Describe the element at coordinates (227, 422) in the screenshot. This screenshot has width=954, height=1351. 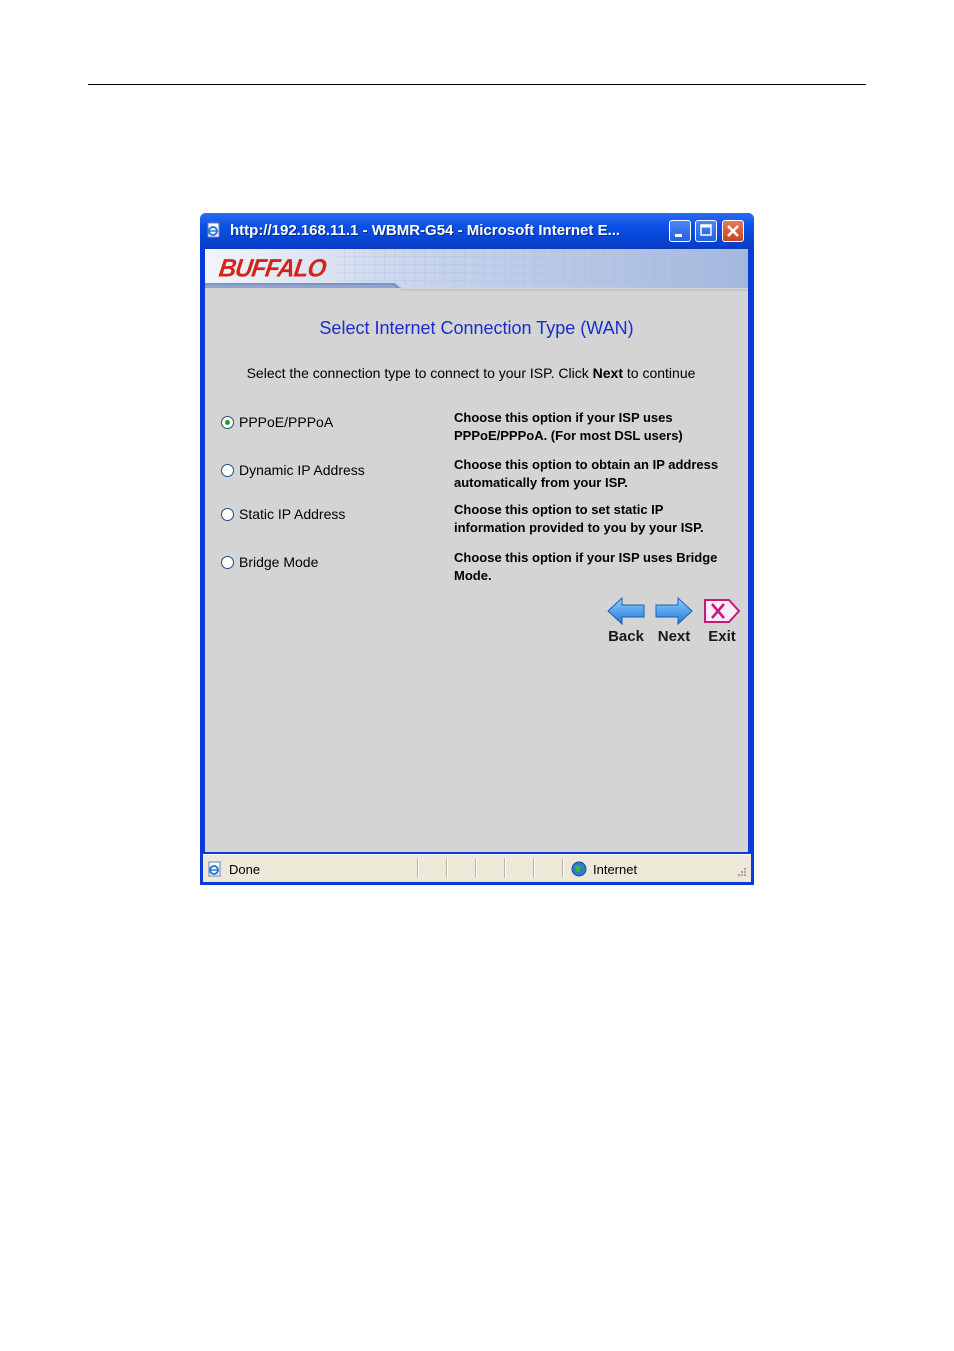
I see `radio-pppoe` at that location.